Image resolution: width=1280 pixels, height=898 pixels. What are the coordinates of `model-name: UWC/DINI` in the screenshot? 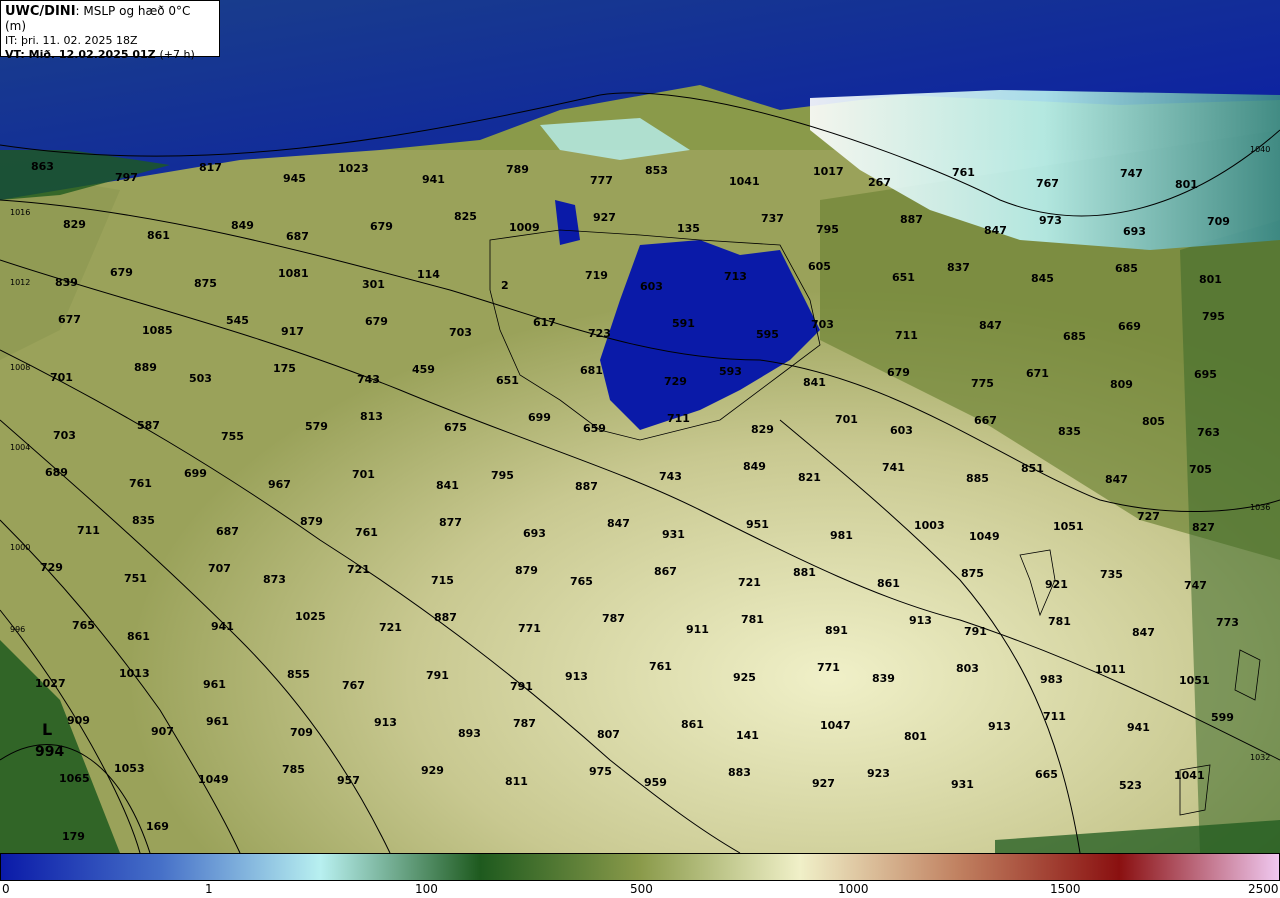 It's located at (40, 11).